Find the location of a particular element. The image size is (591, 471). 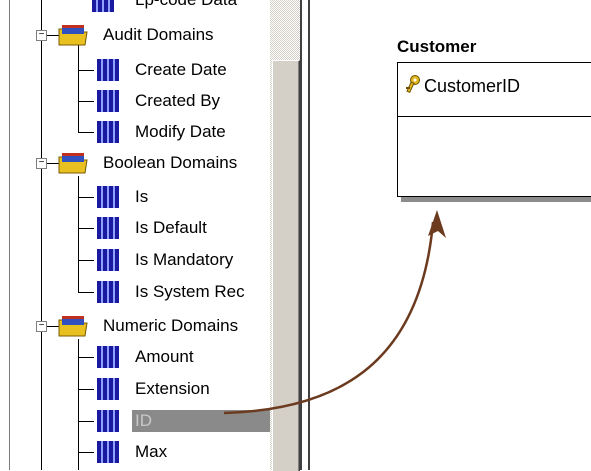

drag-arrow-path is located at coordinates (329, 318).